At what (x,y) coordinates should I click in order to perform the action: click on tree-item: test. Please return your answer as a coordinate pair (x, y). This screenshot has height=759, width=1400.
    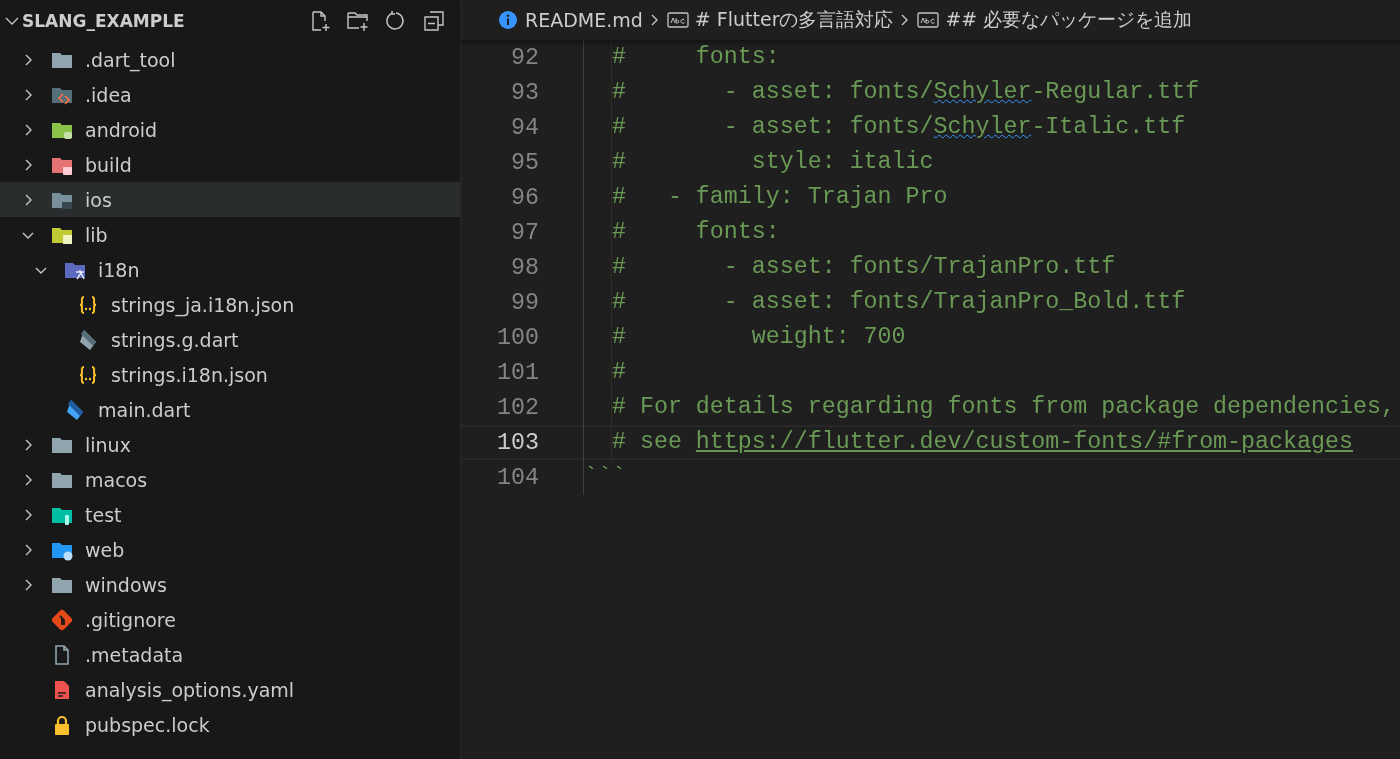
    Looking at the image, I should click on (230, 514).